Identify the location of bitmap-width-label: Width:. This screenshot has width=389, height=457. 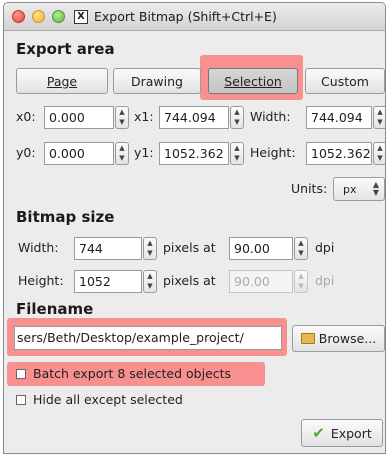
(38, 247).